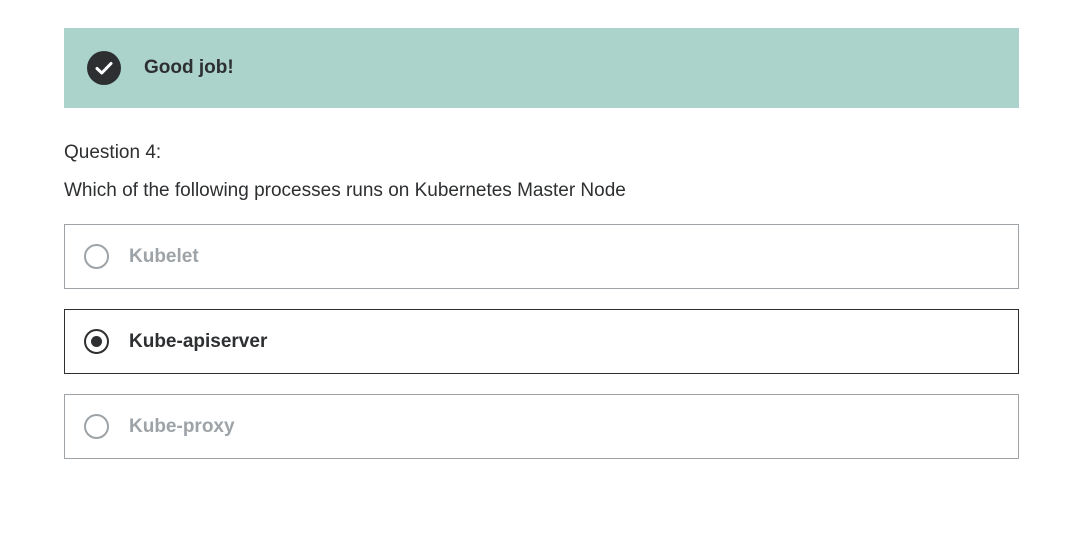 This screenshot has width=1075, height=559. I want to click on radio-button-selected, so click(96, 341).